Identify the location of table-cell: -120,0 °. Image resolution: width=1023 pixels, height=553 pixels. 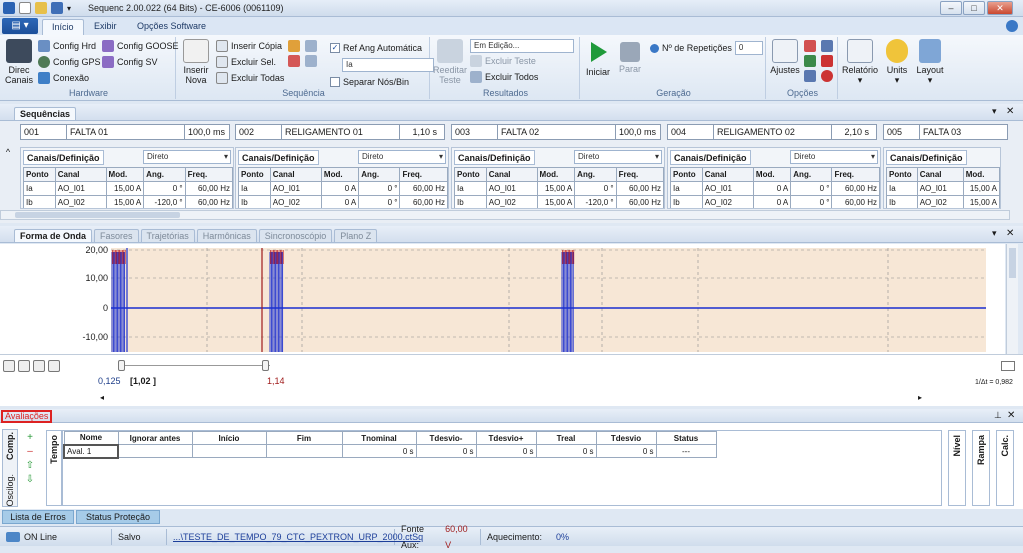
(164, 201).